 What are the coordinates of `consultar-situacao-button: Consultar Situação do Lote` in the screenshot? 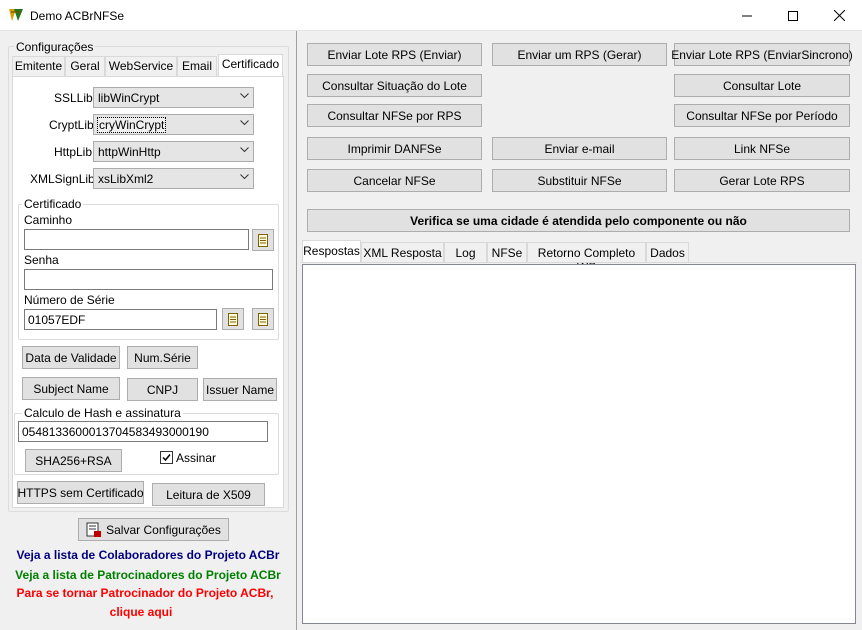 It's located at (394, 85).